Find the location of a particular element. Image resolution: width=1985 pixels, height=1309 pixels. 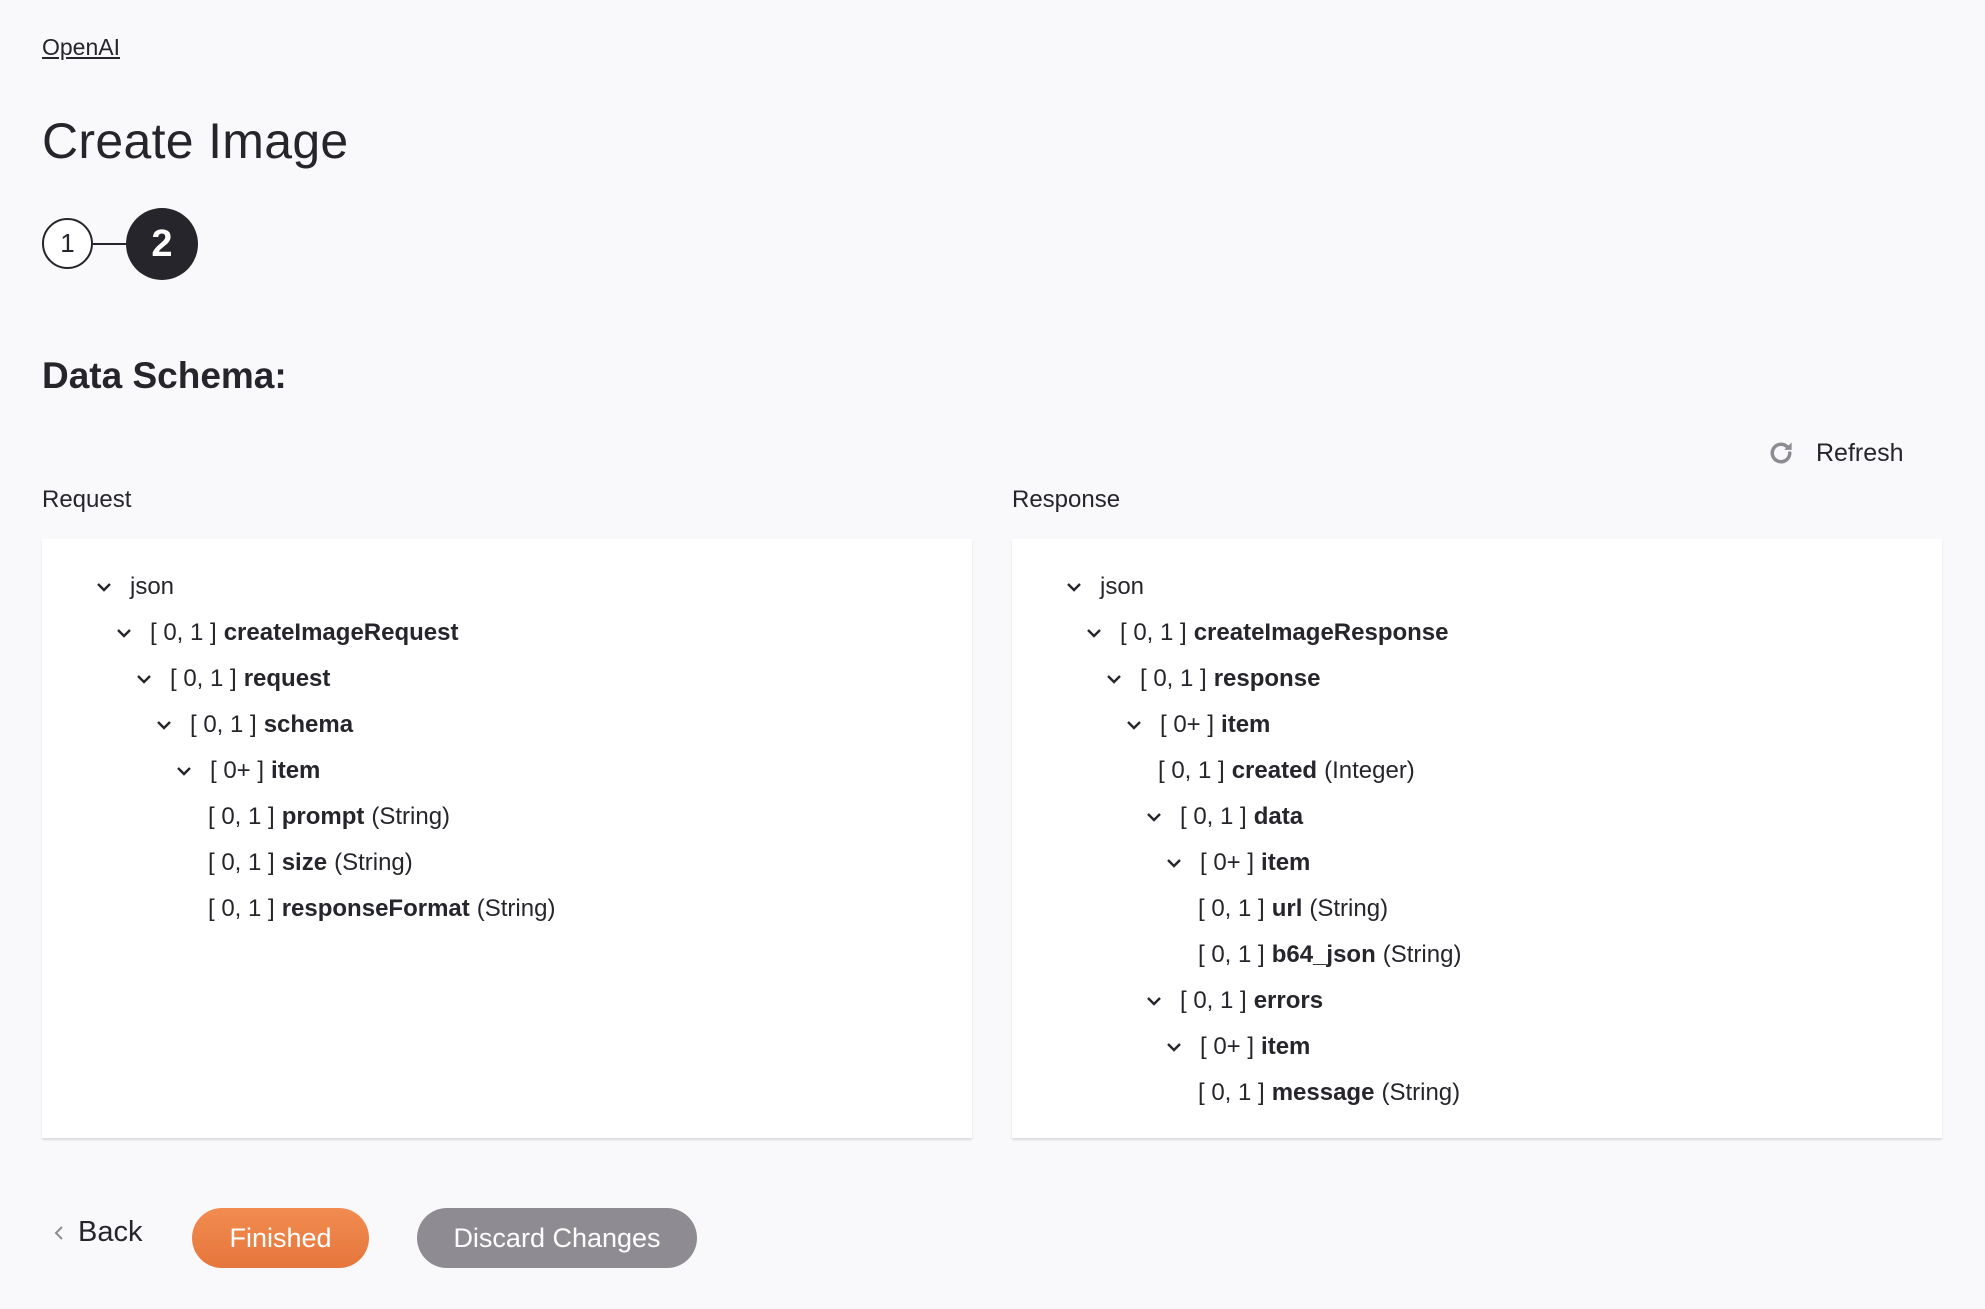

refresh-icon is located at coordinates (1781, 453).